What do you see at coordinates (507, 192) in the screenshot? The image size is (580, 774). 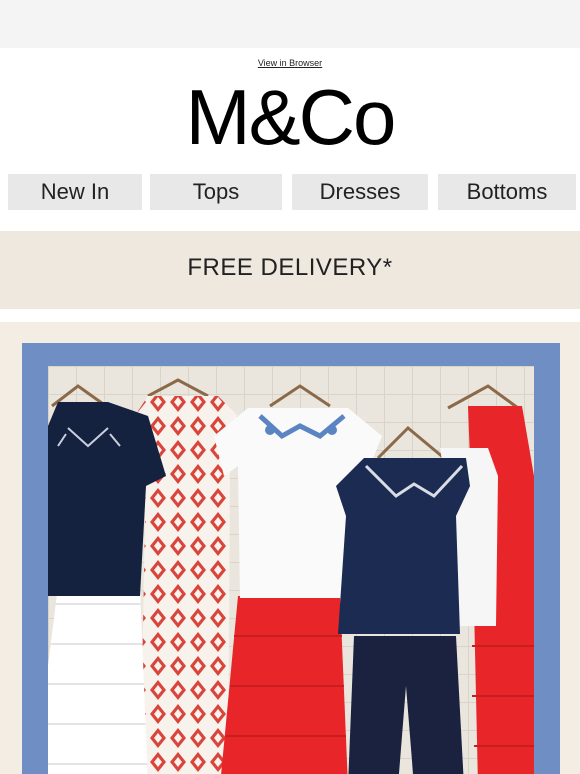 I see `nav-bottoms: Bottoms` at bounding box center [507, 192].